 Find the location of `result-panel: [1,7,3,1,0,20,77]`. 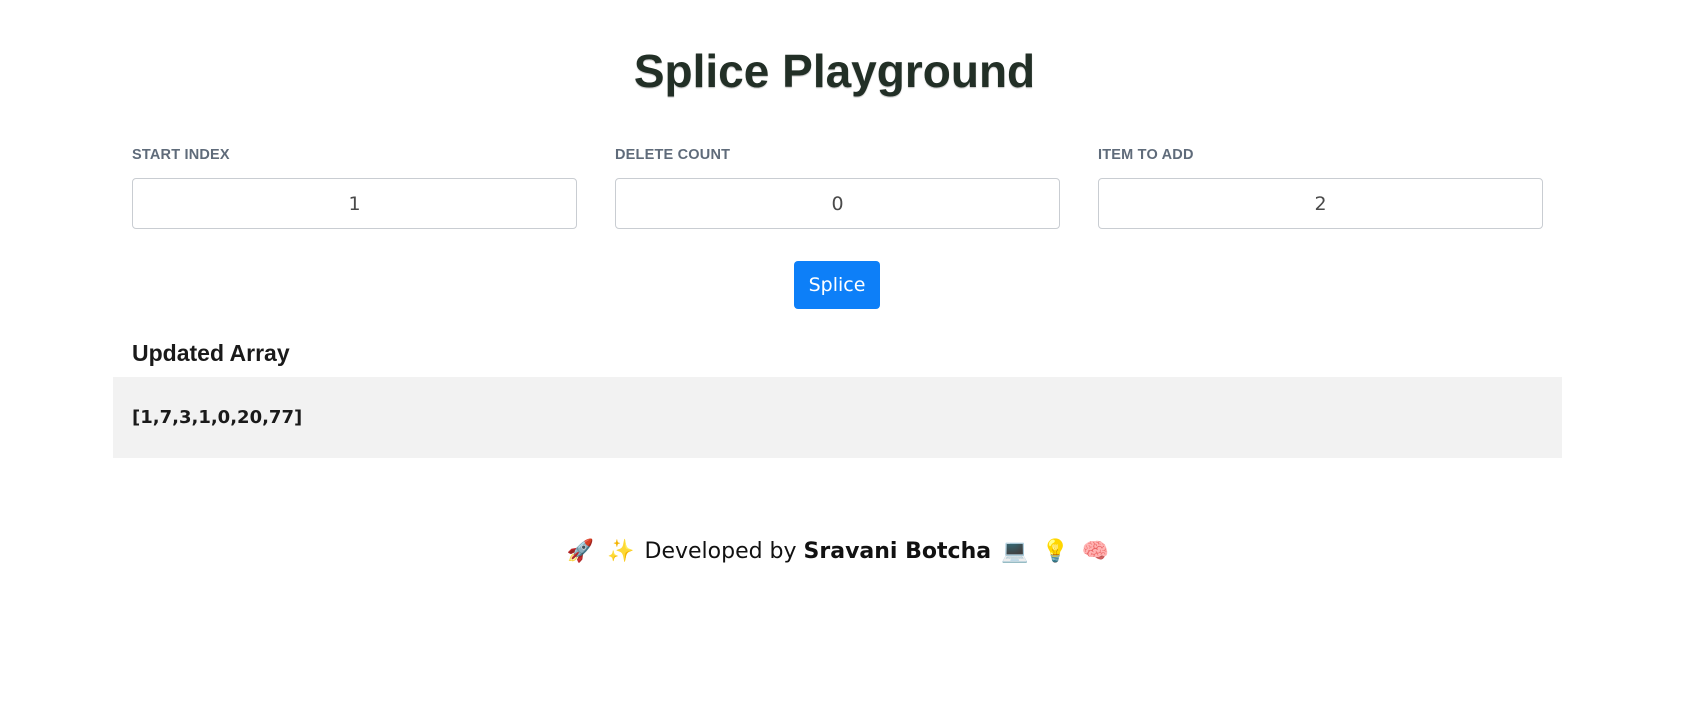

result-panel: [1,7,3,1,0,20,77] is located at coordinates (837, 417).